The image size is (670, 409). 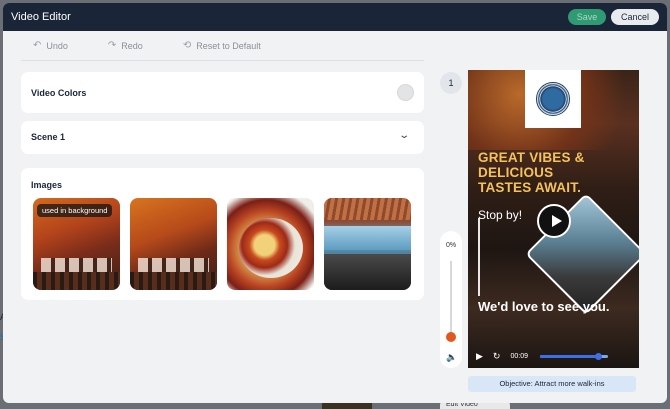 What do you see at coordinates (451, 357) in the screenshot?
I see `volume-mute-icon: 🔈` at bounding box center [451, 357].